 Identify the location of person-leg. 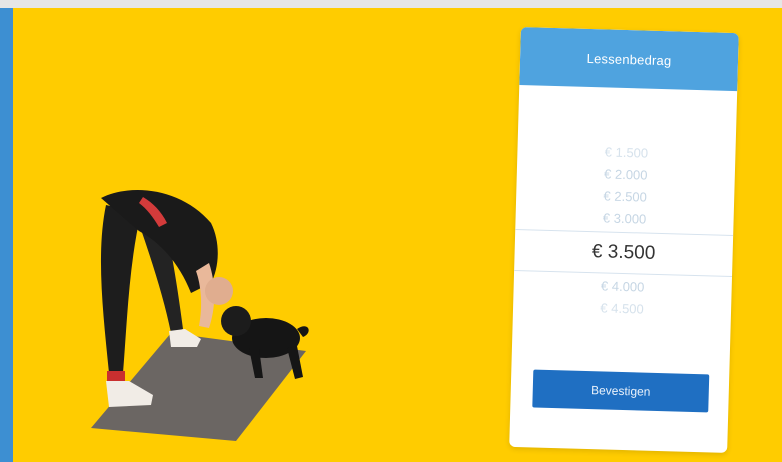
(120, 289).